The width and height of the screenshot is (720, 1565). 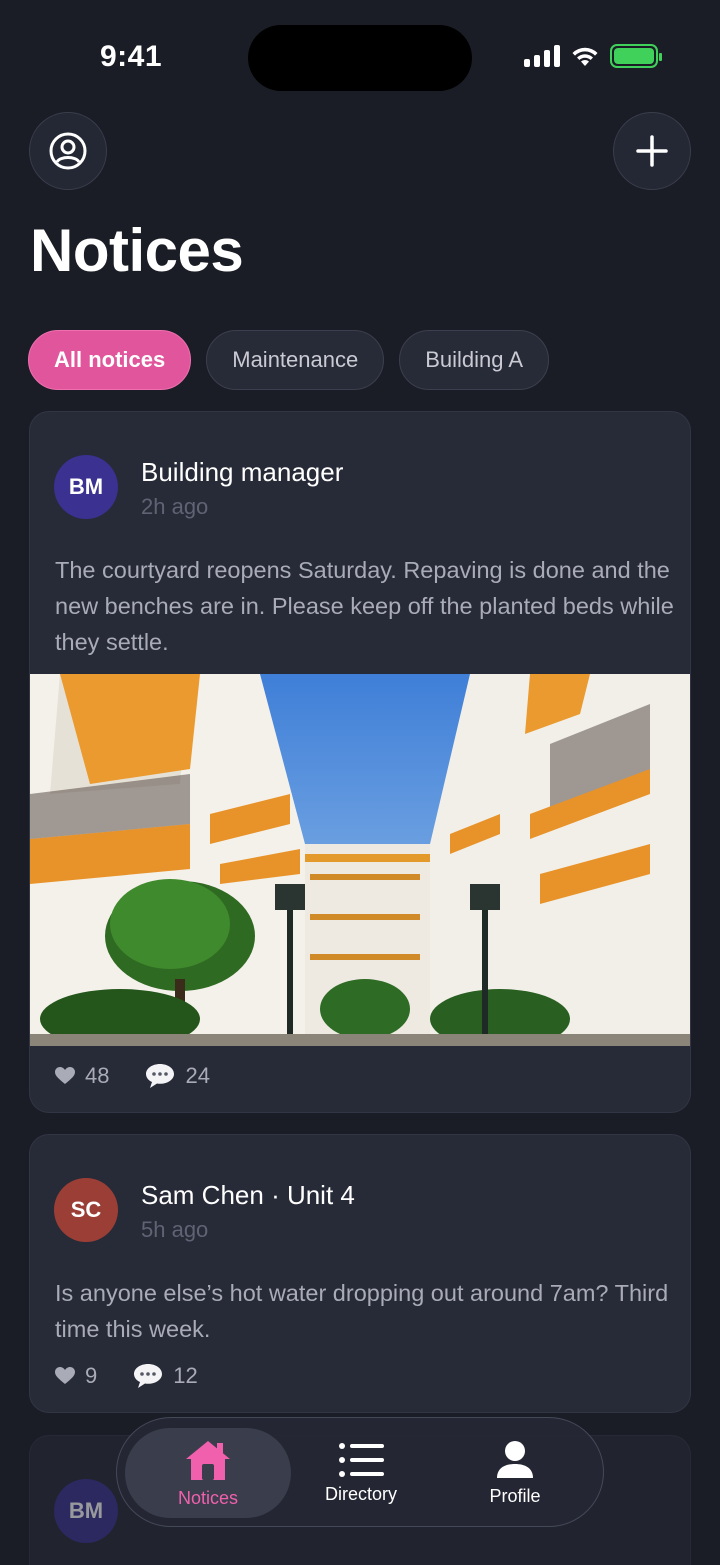 I want to click on tab-profile: Profile, so click(x=515, y=1473).